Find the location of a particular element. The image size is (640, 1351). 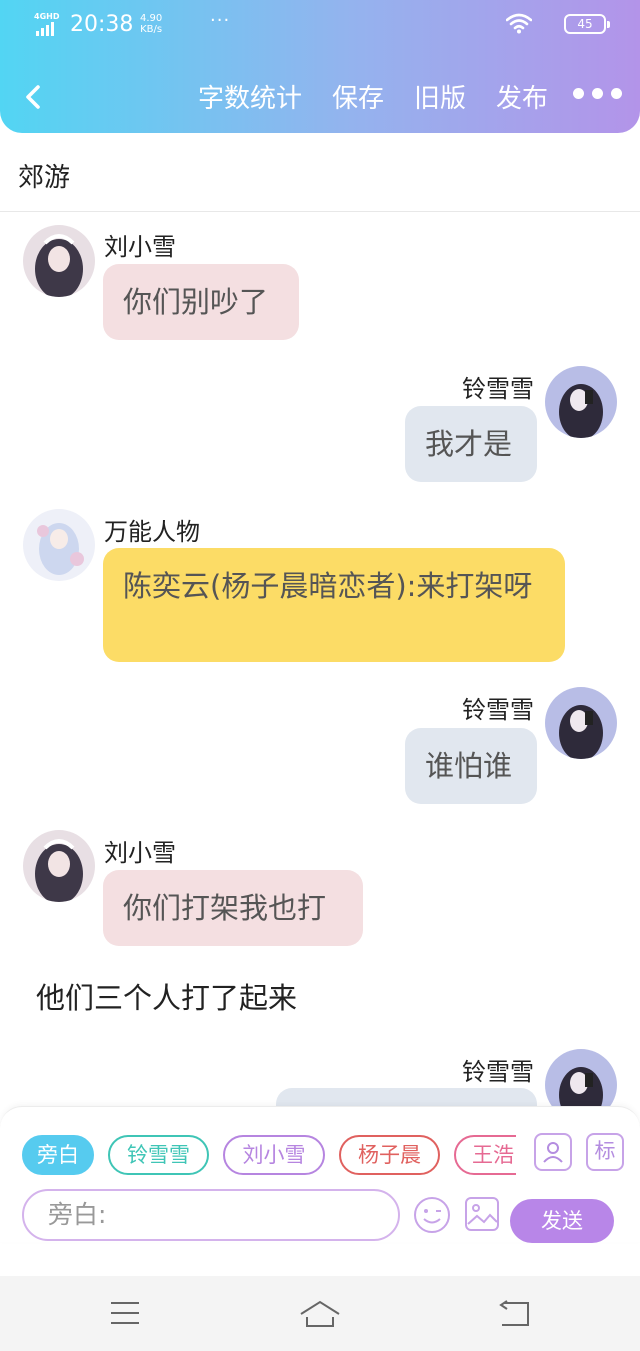

role-chip-list: 旁白 铃雪雪 刘小雪 杨子晨 王浩 is located at coordinates (269, 1155).